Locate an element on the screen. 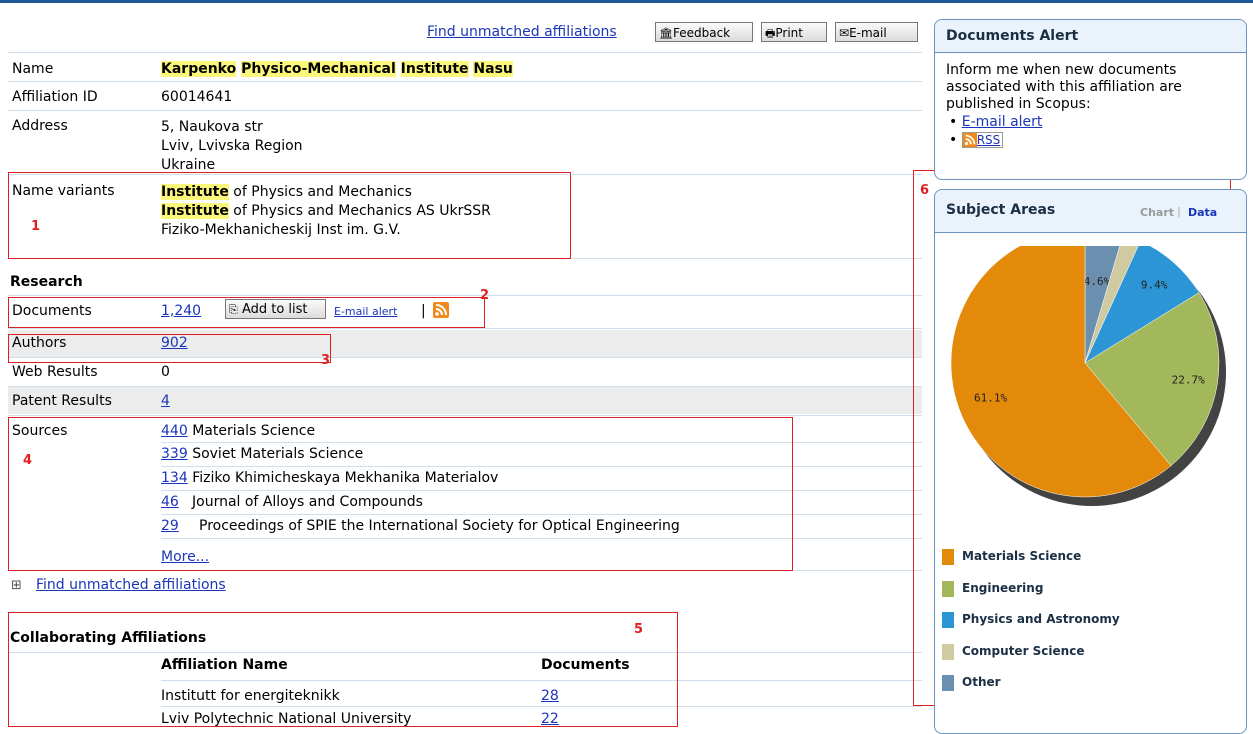 Image resolution: width=1253 pixels, height=734 pixels. web-results-value: 0 is located at coordinates (165, 372).